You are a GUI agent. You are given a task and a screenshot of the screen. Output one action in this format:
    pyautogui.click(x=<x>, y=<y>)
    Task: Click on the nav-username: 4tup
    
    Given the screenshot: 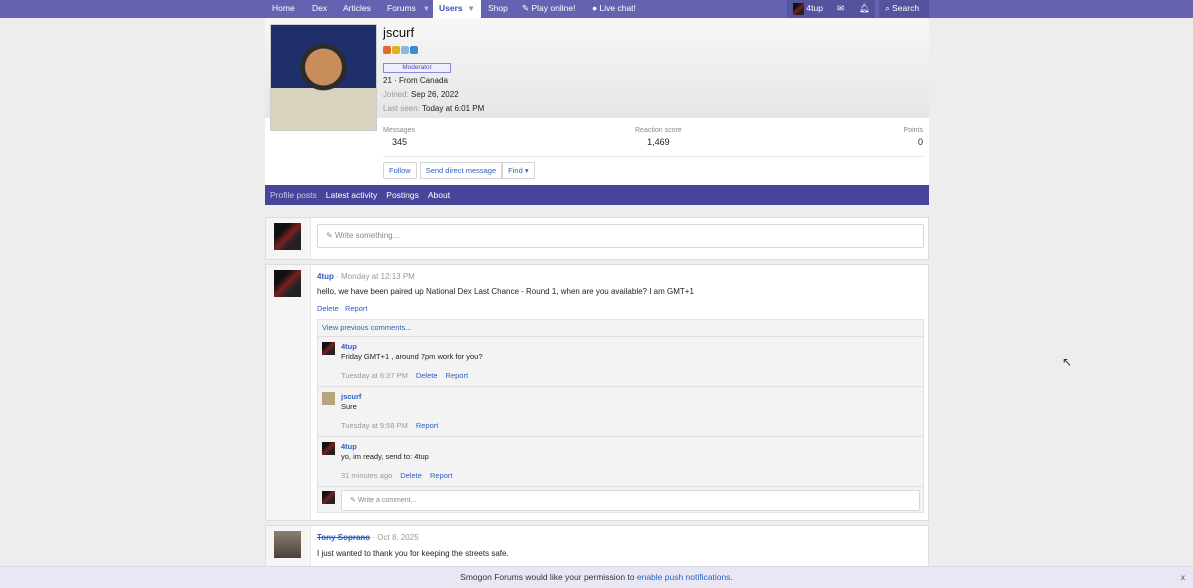 What is the action you would take?
    pyautogui.click(x=814, y=8)
    